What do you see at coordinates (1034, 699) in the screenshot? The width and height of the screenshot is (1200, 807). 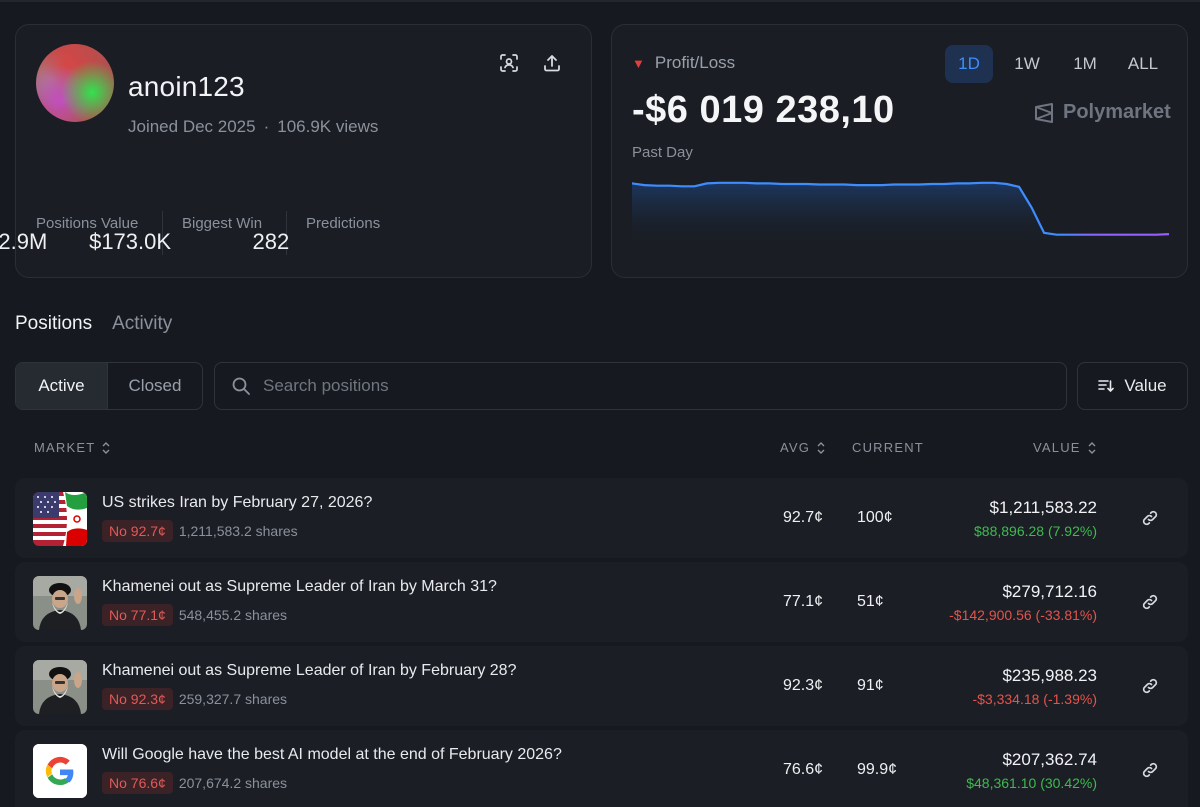 I see `position-change: -$3,334.18 (-1.39%)` at bounding box center [1034, 699].